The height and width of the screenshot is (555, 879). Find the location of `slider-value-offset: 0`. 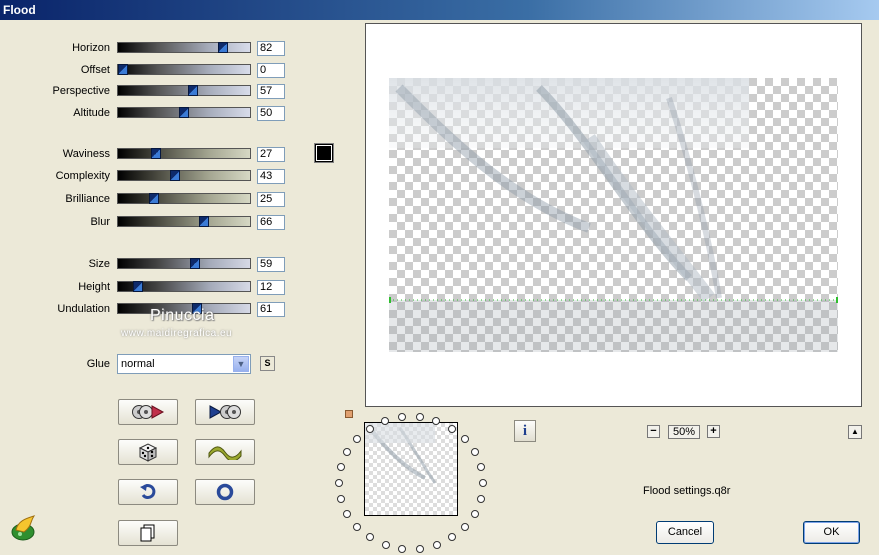

slider-value-offset: 0 is located at coordinates (271, 70).